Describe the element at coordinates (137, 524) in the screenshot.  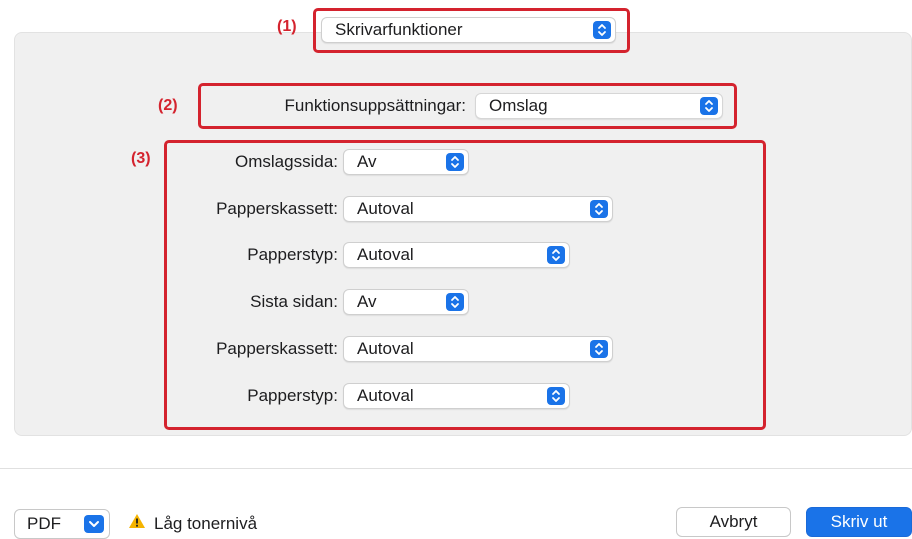
I see `warning-triangle-icon` at that location.